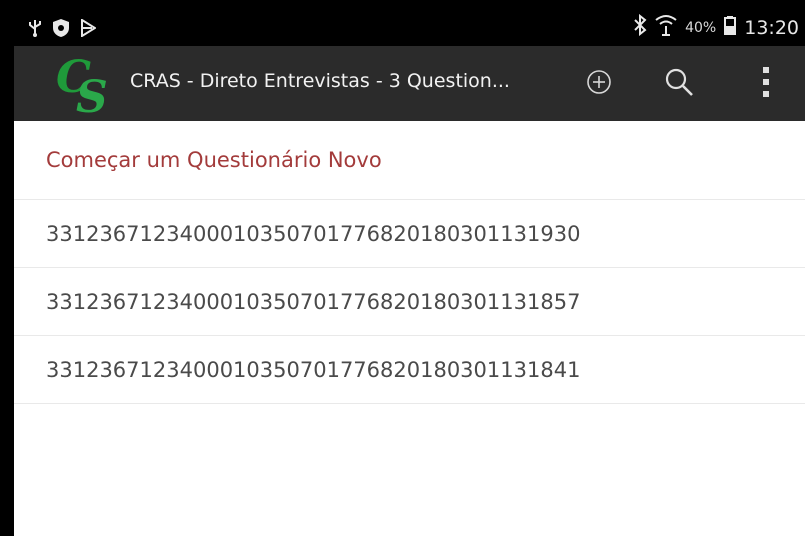 This screenshot has width=805, height=536. I want to click on add-icon, so click(599, 84).